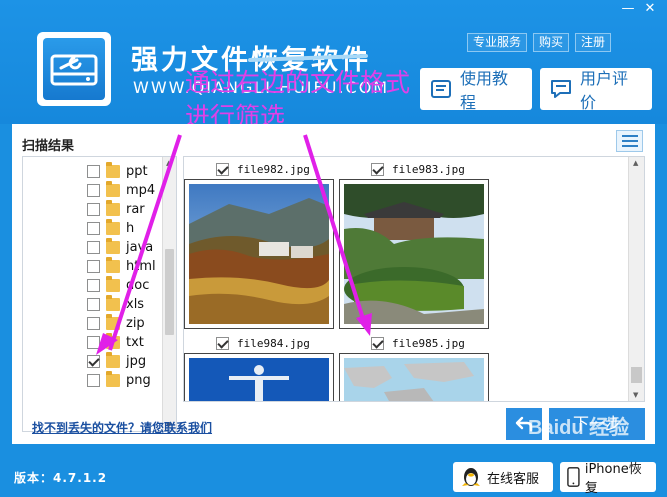  Describe the element at coordinates (613, 479) in the screenshot. I see `iphone-recovery-label: iPhone恢复` at that location.